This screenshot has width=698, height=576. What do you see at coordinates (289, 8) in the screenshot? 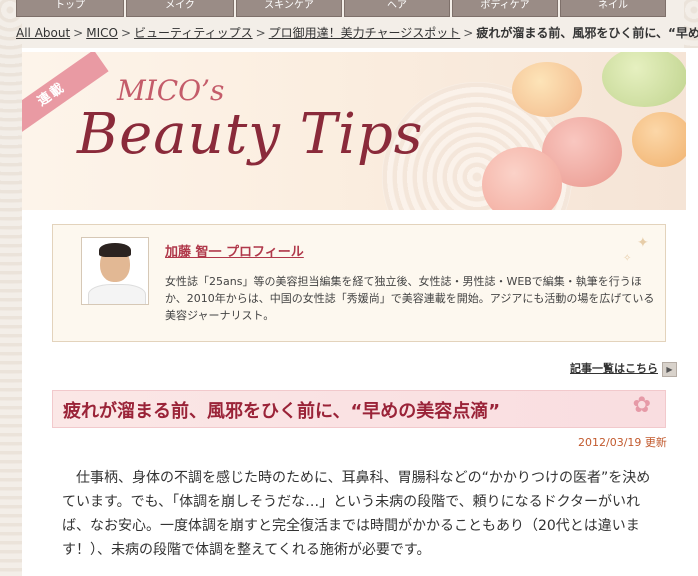
I see `nav-tab-2: スキンケア` at bounding box center [289, 8].